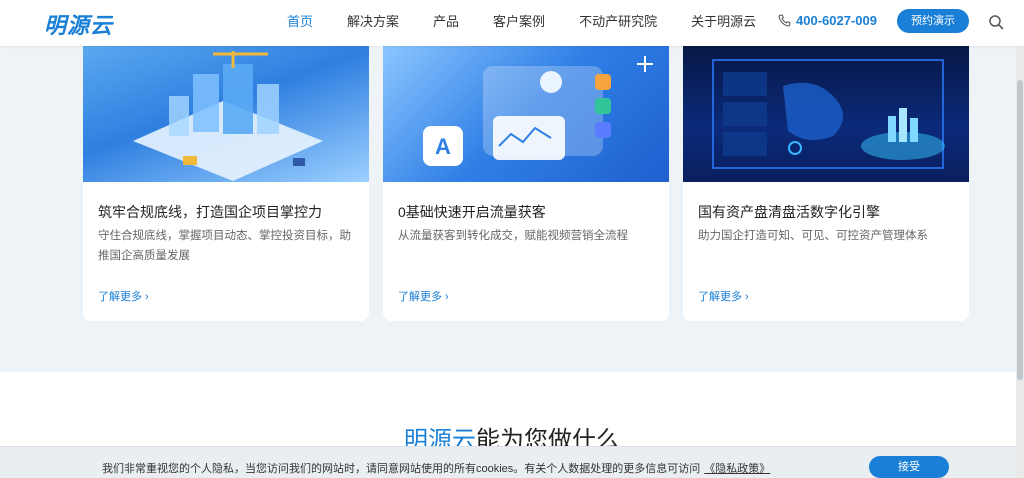  I want to click on card-description: 守住合规底线，掌握项目动态、掌控投资目标，助推国企高质量发展, so click(224, 246).